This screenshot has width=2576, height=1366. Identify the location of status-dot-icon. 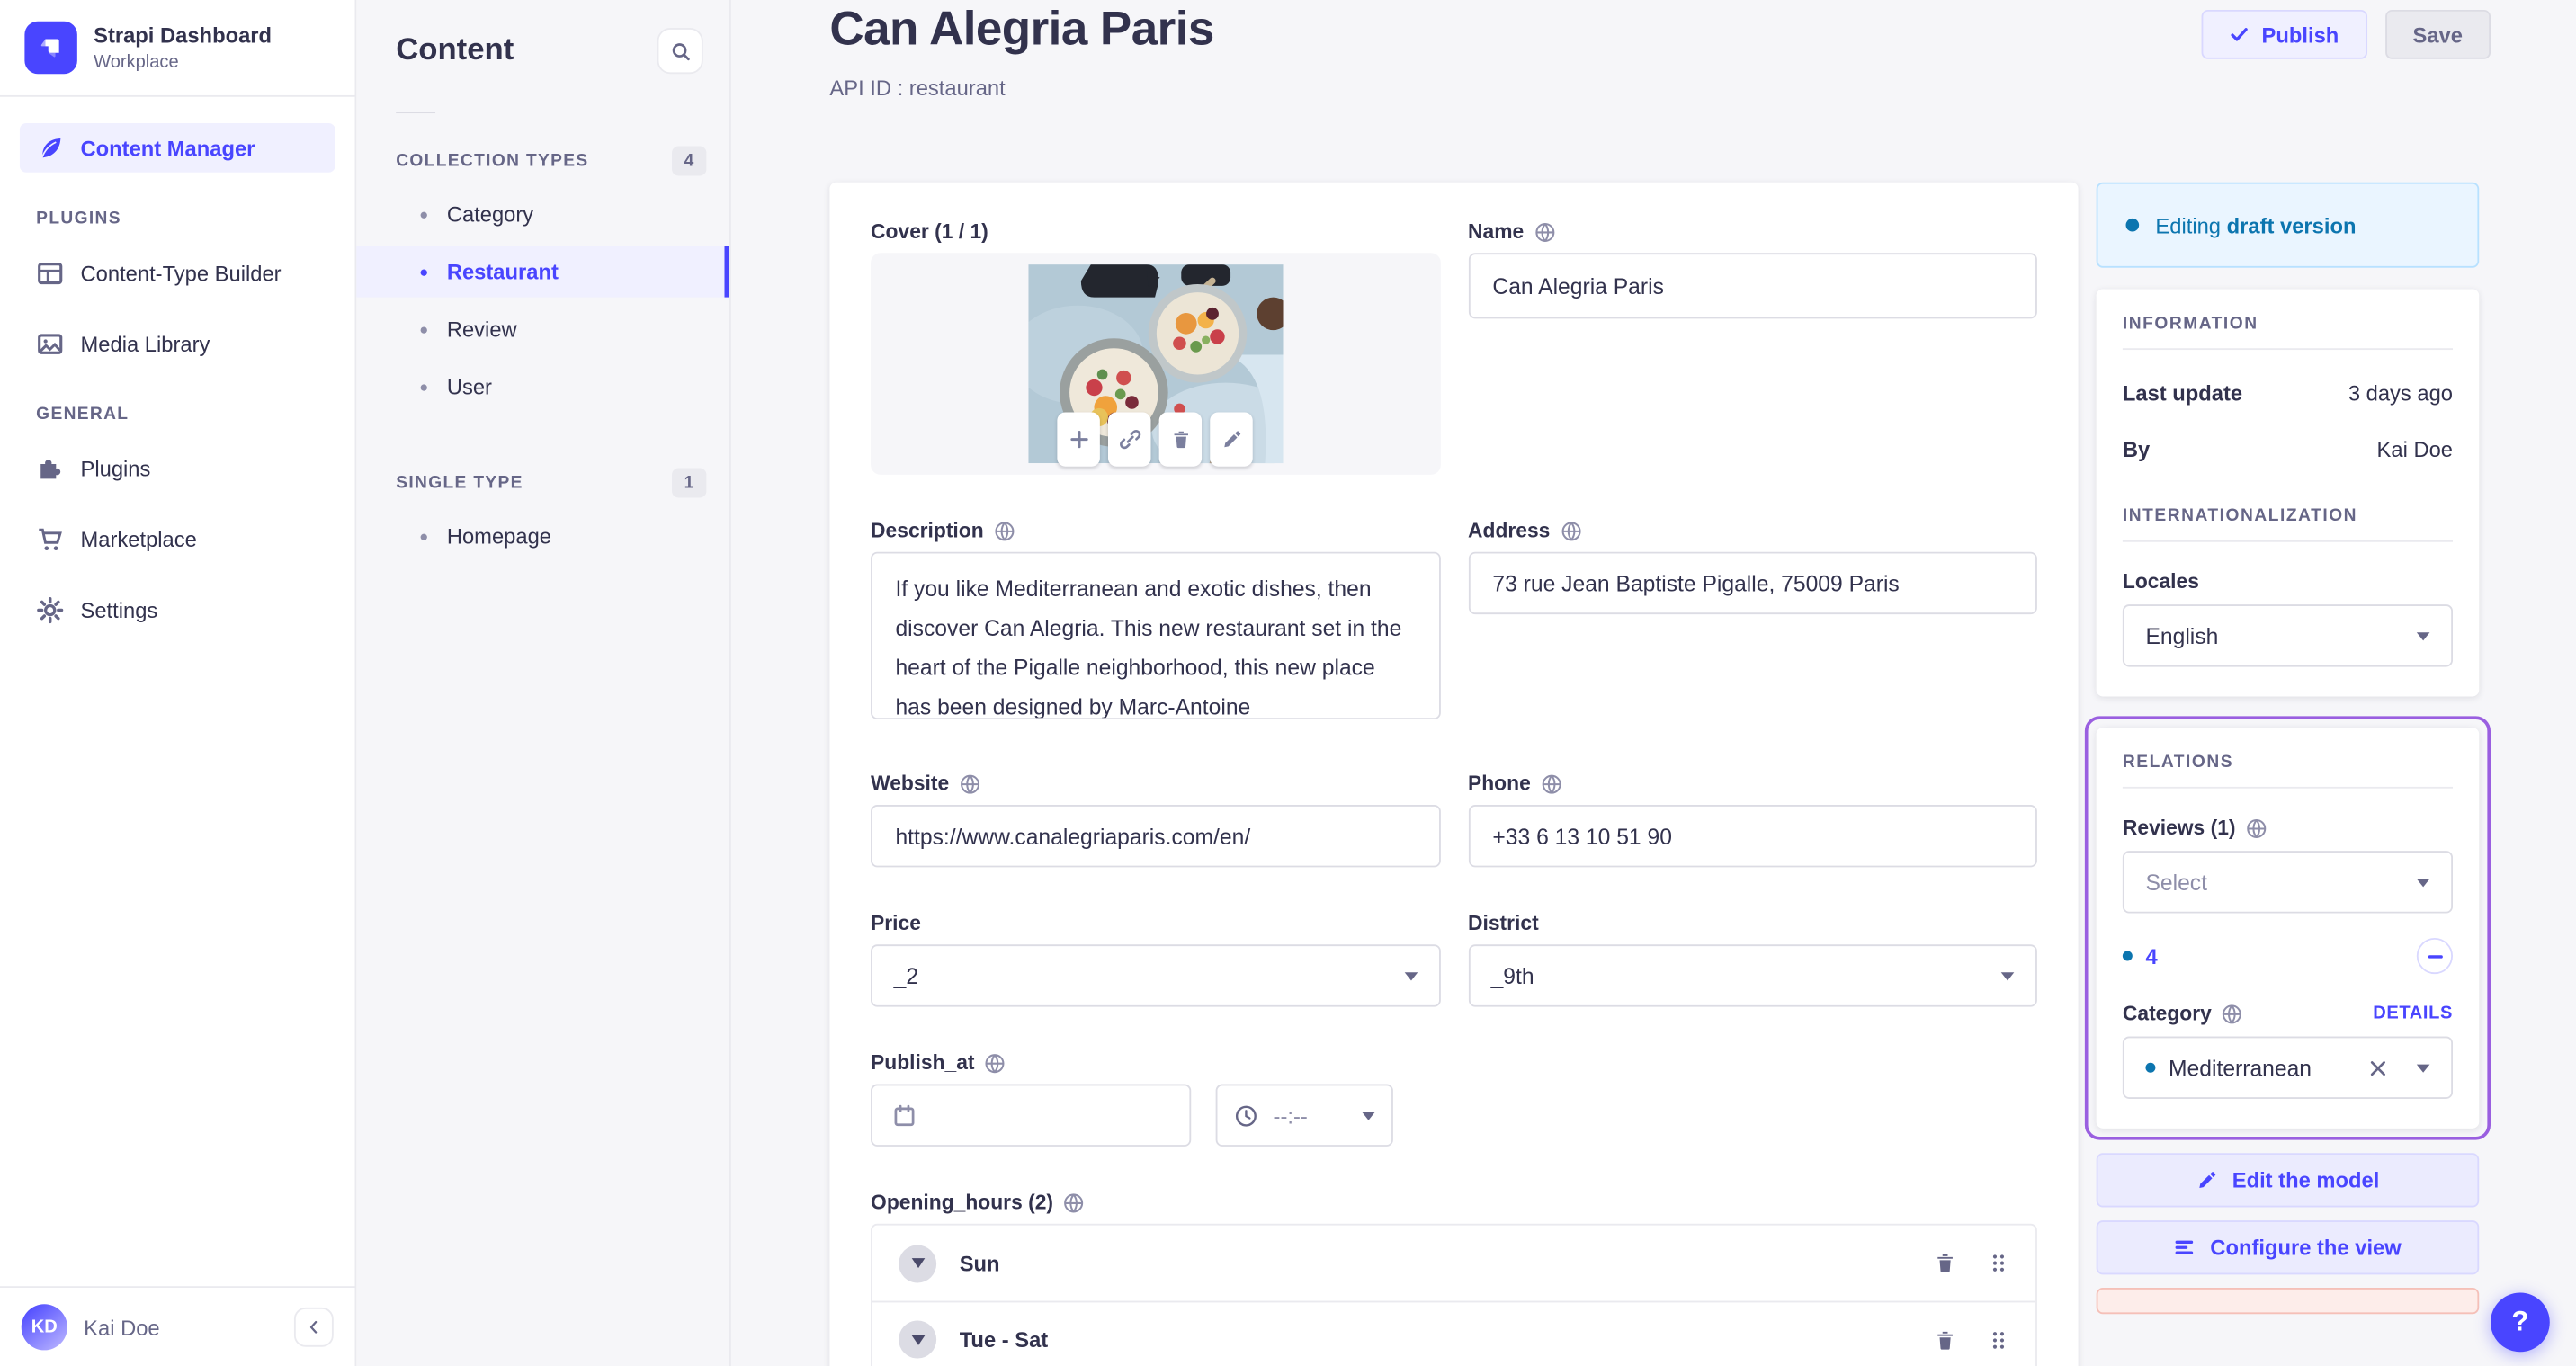
(2132, 225).